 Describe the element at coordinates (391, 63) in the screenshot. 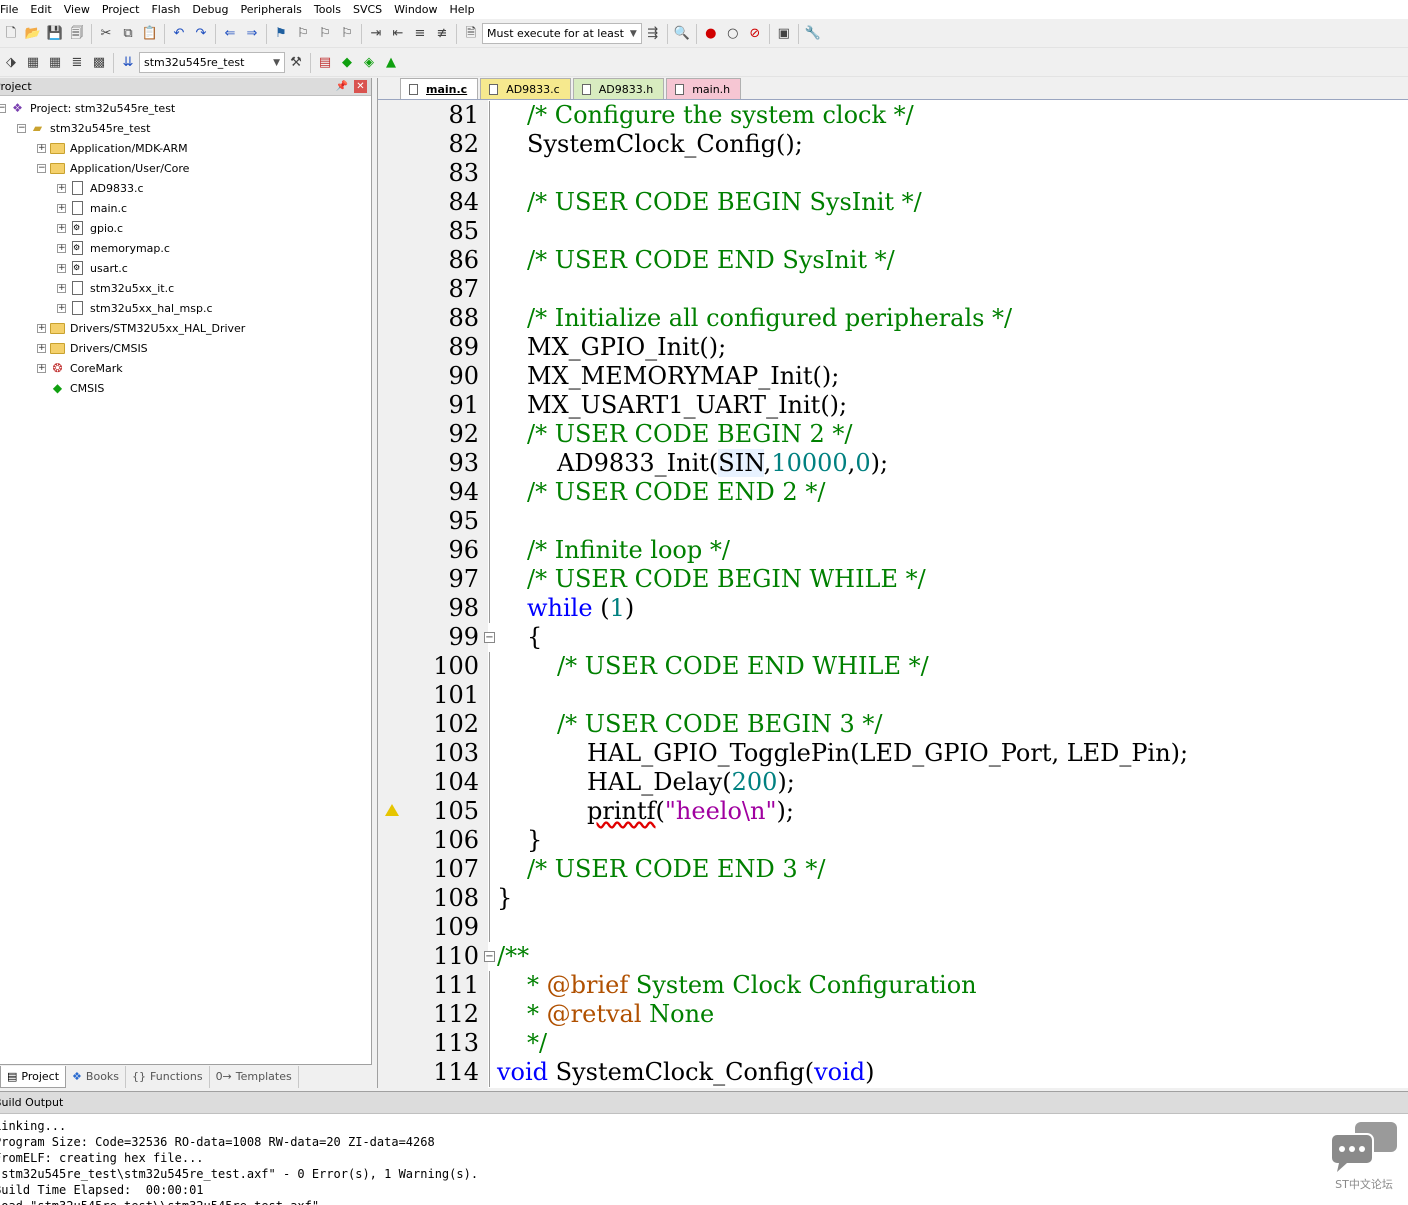

I see `select-packs-icon: ▲` at that location.